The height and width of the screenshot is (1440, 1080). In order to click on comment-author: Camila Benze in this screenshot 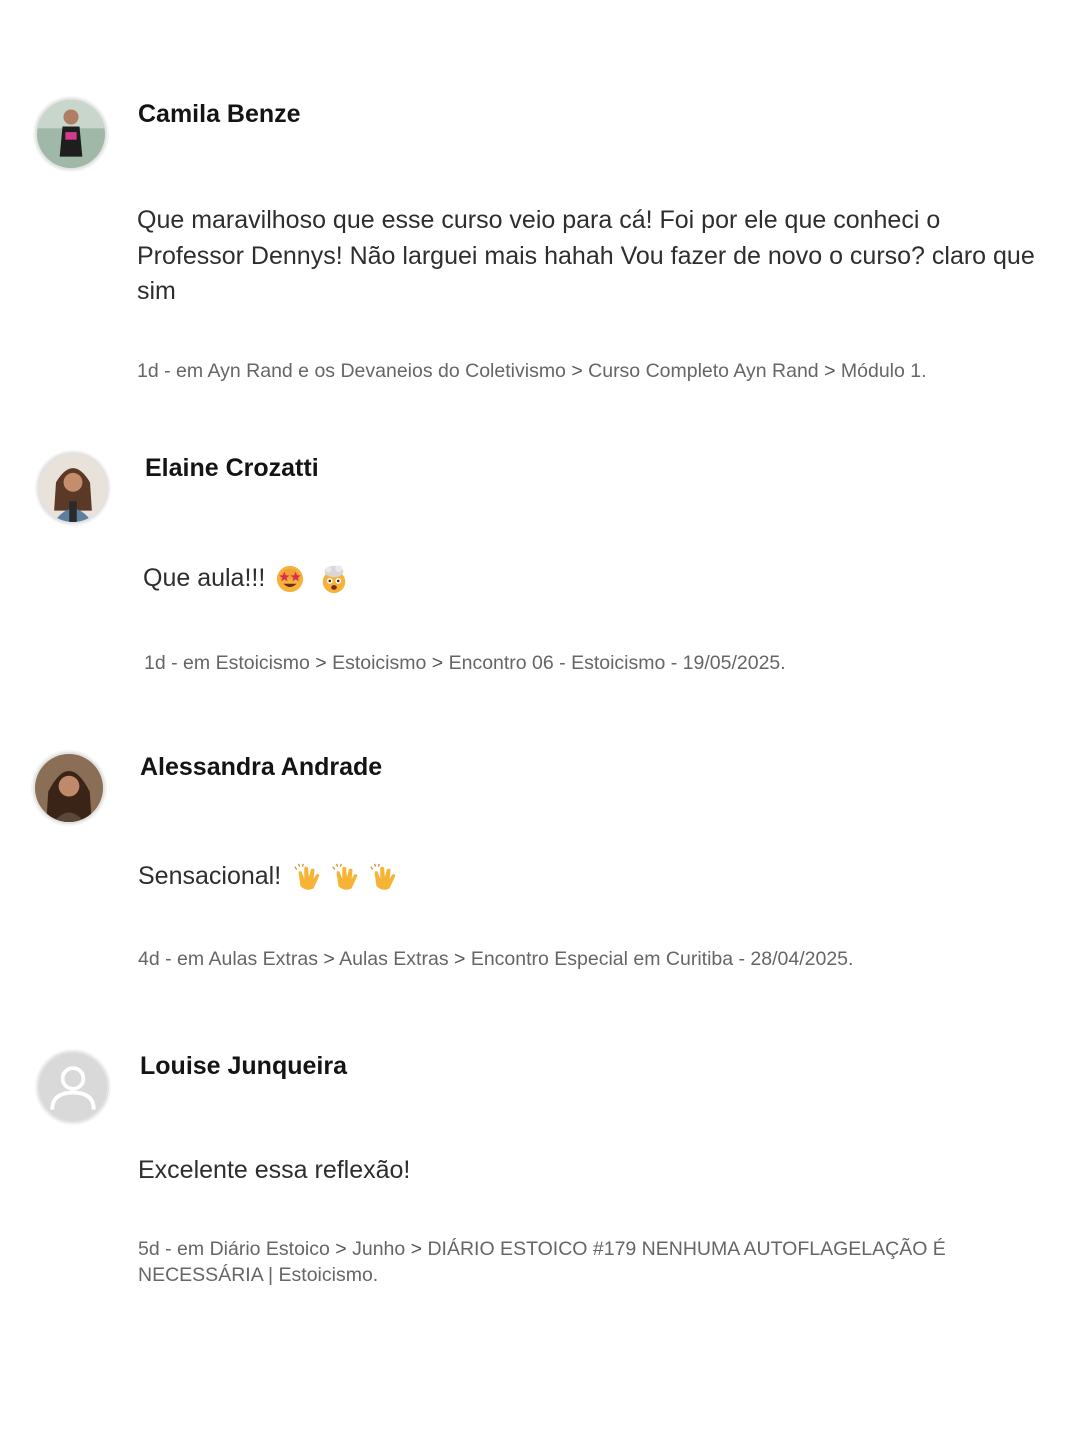, I will do `click(219, 114)`.